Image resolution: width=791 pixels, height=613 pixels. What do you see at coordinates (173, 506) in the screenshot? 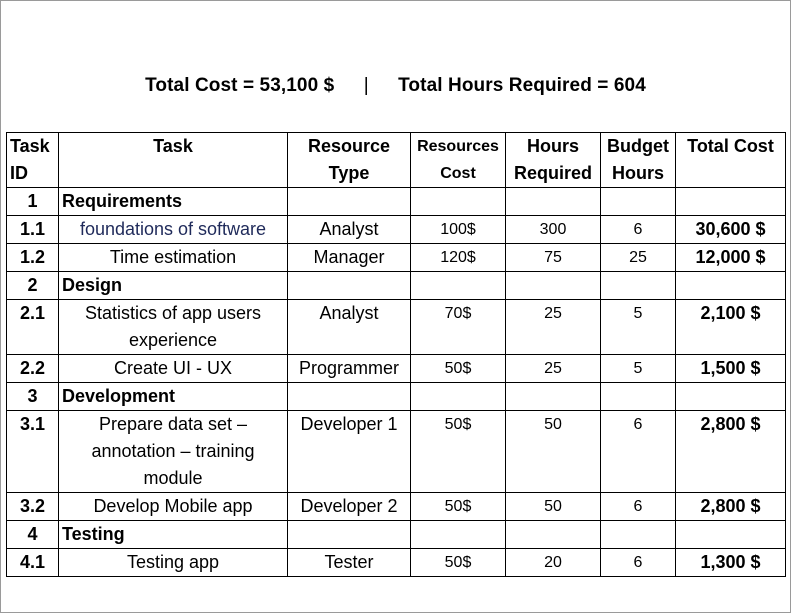
I see `task-name: Develop Mobile app` at bounding box center [173, 506].